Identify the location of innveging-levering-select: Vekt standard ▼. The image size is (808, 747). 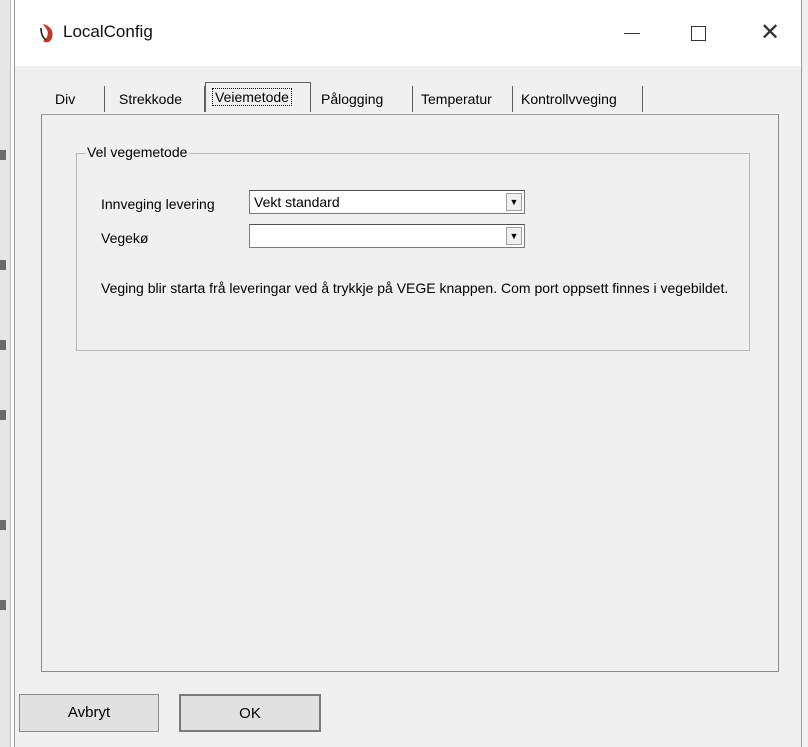
(387, 202).